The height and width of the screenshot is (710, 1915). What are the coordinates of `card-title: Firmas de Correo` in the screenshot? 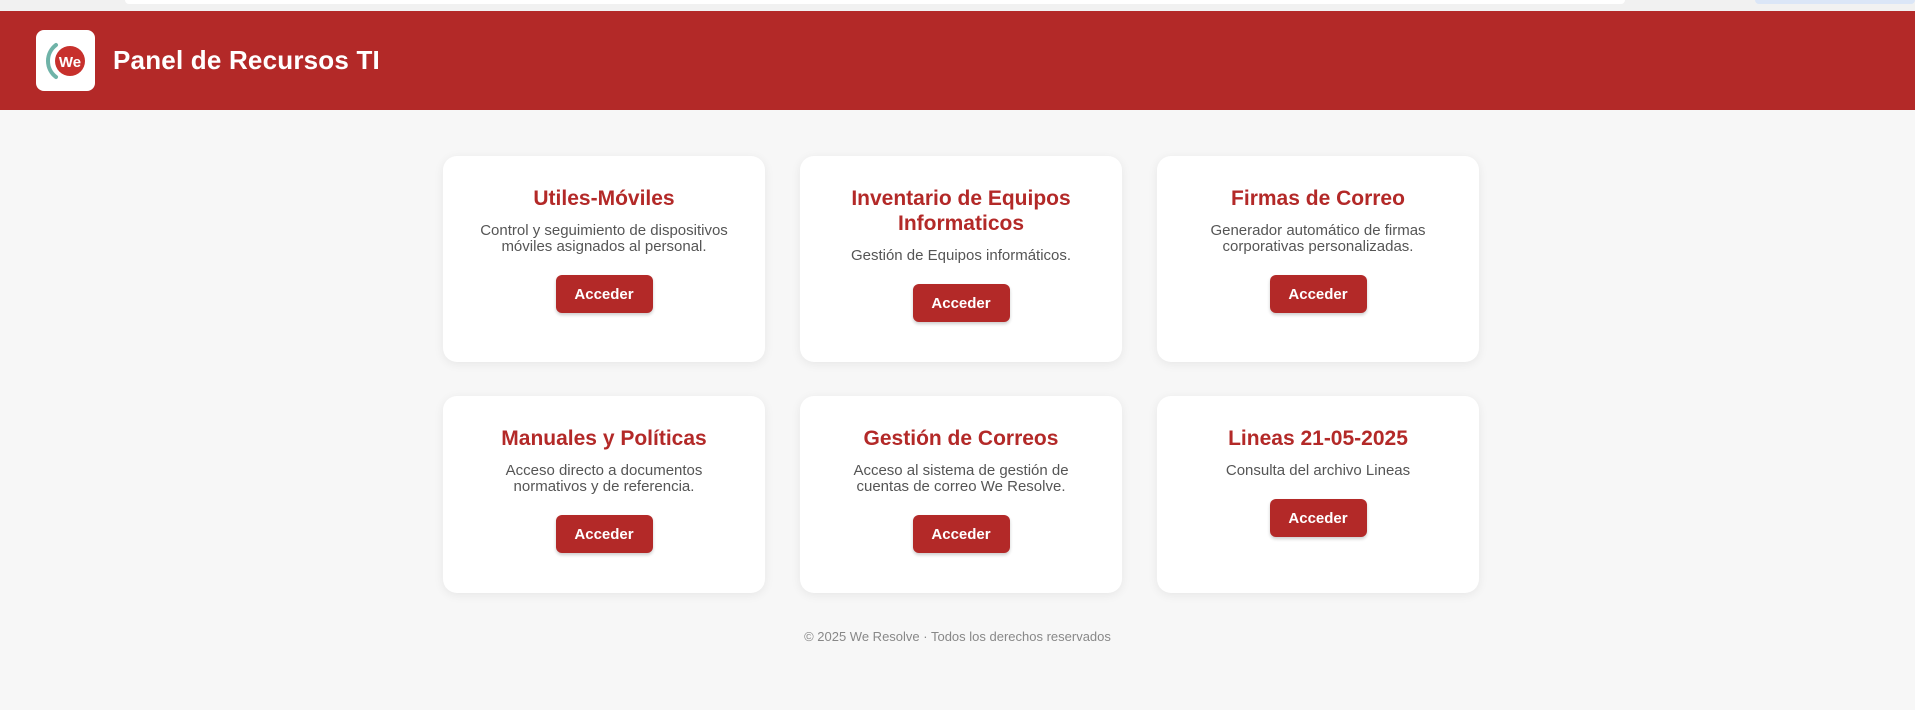 It's located at (1318, 198).